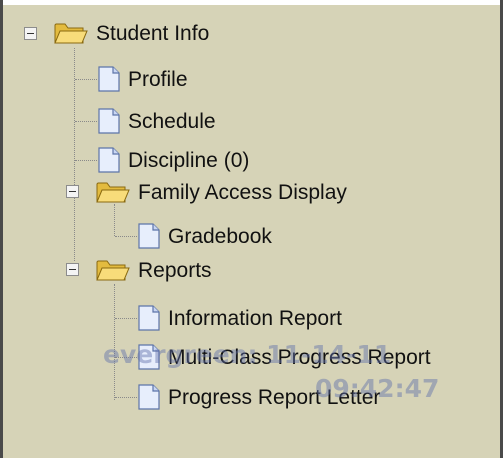  Describe the element at coordinates (30, 33) in the screenshot. I see `collapse-toggle-student-info` at that location.